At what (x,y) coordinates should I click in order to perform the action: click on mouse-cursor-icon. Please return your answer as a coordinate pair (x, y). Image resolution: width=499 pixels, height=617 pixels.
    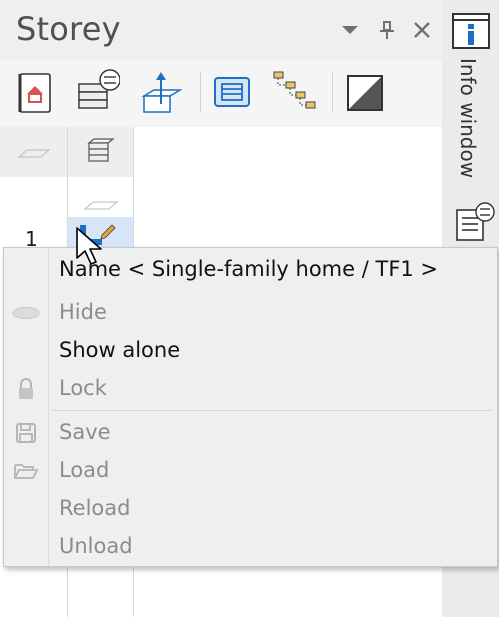
    Looking at the image, I should click on (89, 246).